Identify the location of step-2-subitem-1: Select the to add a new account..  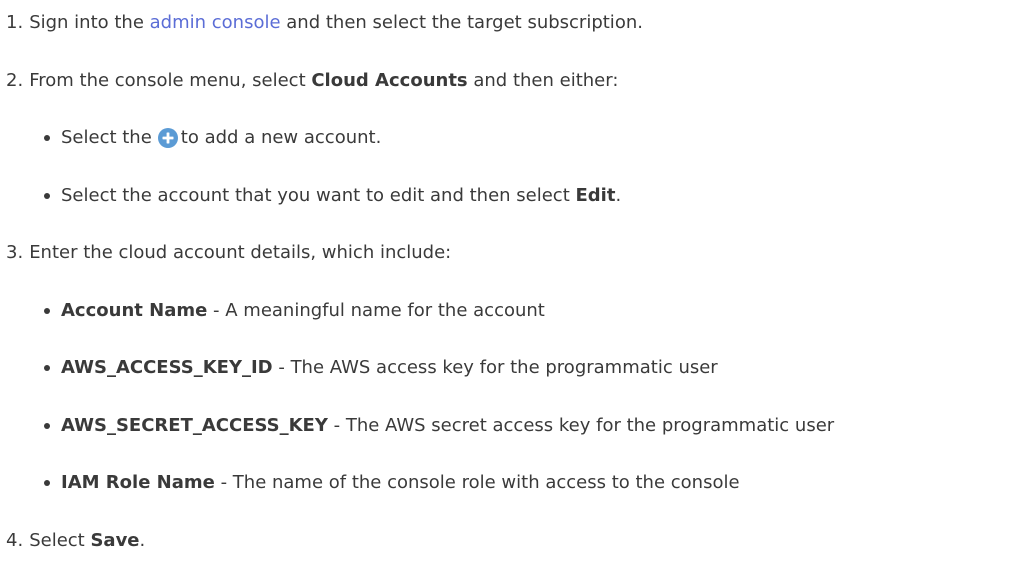
(212, 138).